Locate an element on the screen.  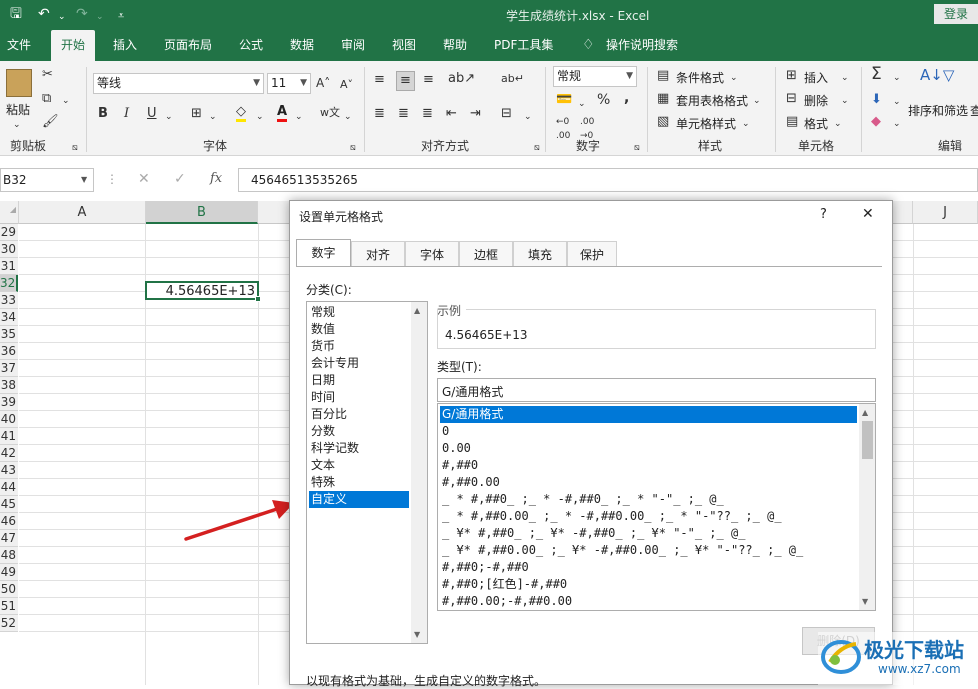
insert-function-icon: fx is located at coordinates (216, 178).